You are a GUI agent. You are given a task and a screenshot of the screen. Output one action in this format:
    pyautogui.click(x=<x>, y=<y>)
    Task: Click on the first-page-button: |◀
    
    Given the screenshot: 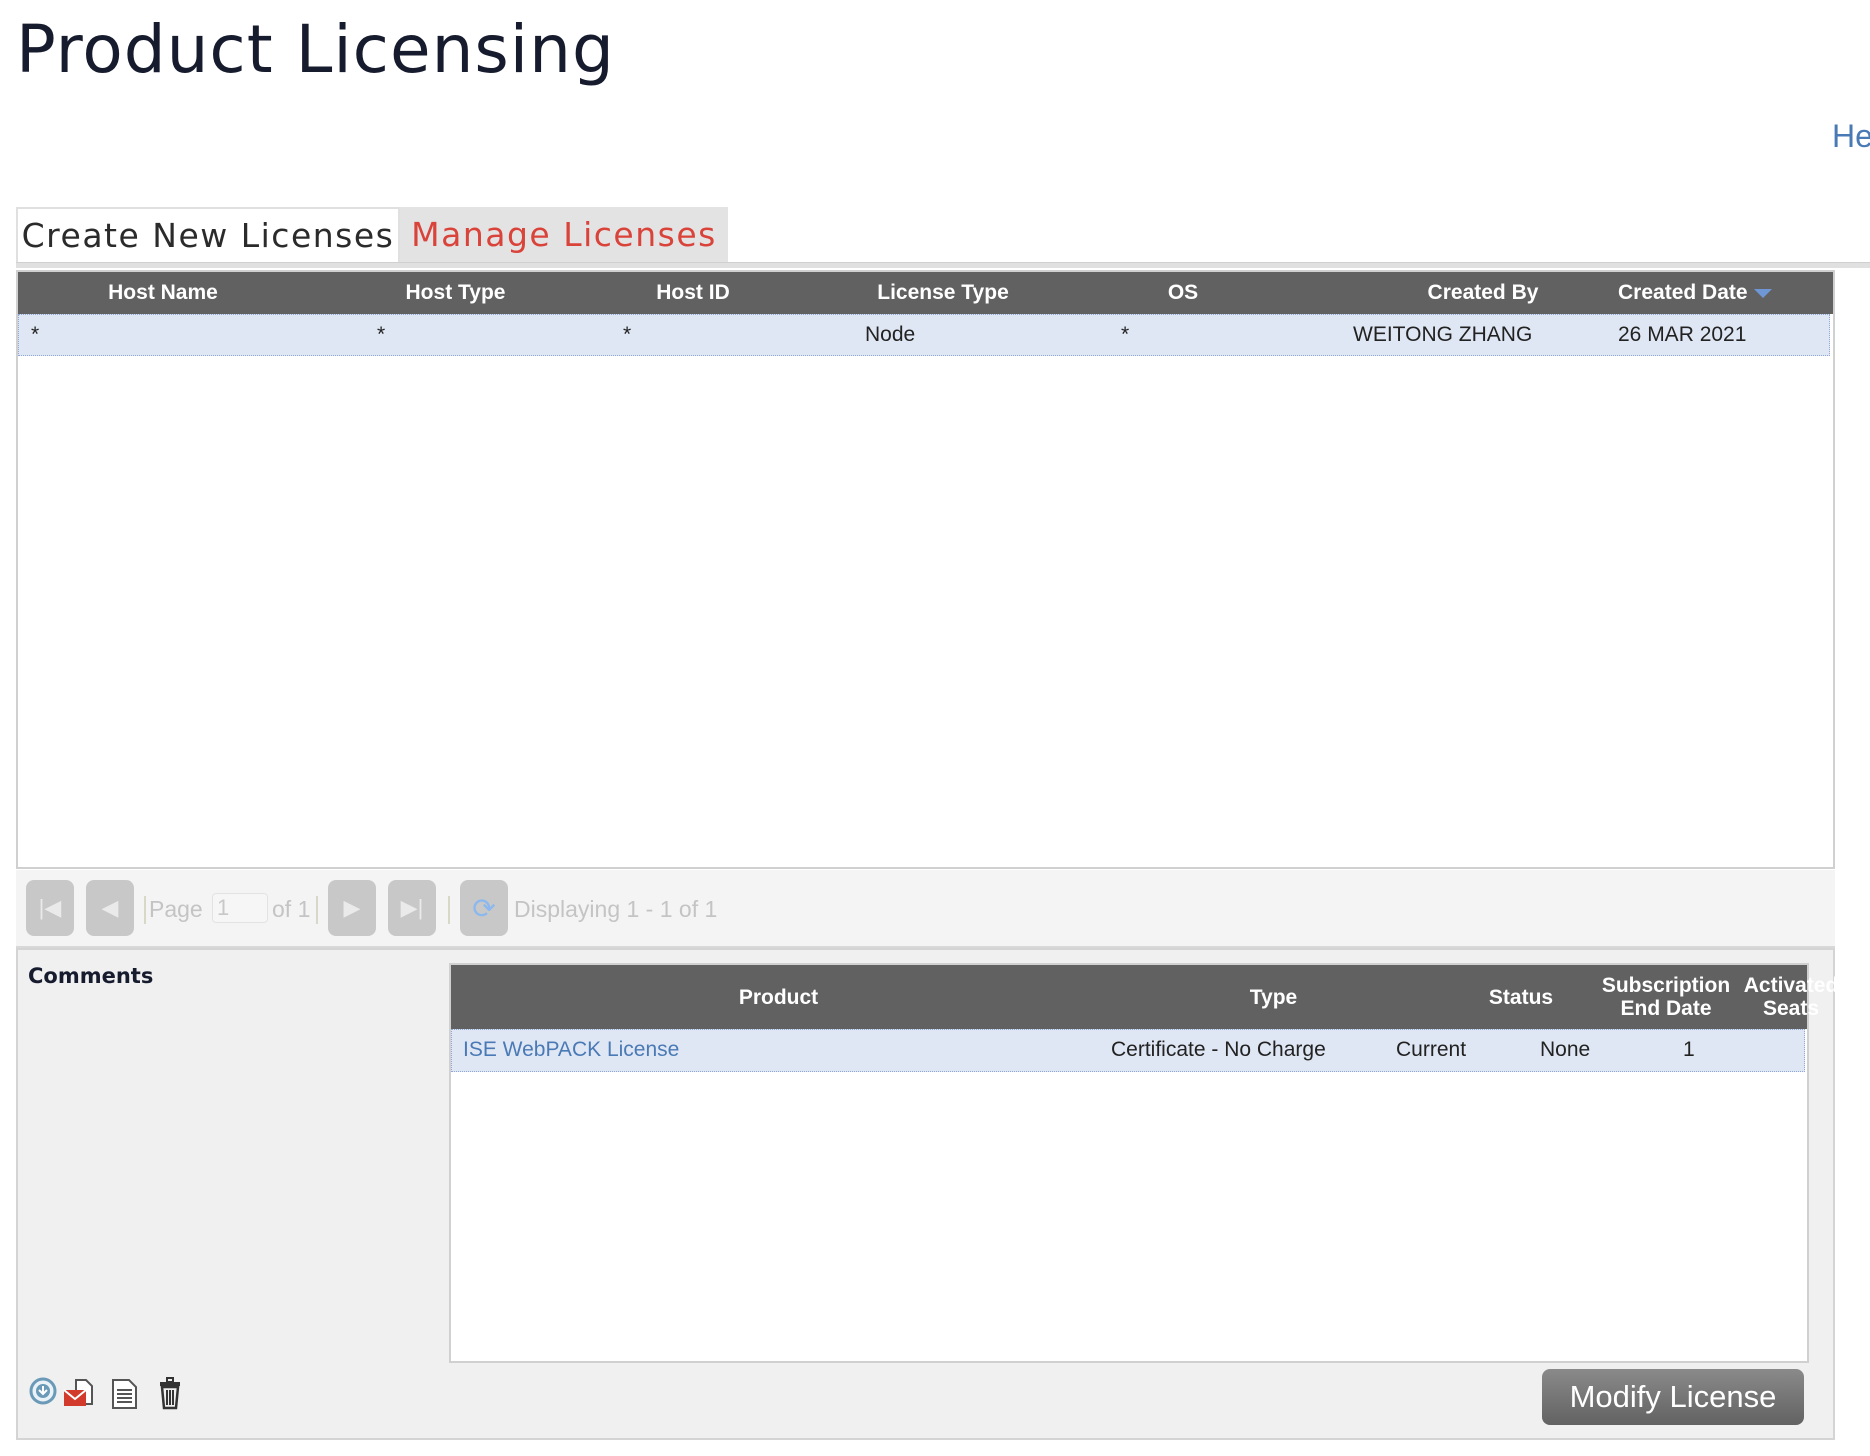 What is the action you would take?
    pyautogui.click(x=50, y=908)
    